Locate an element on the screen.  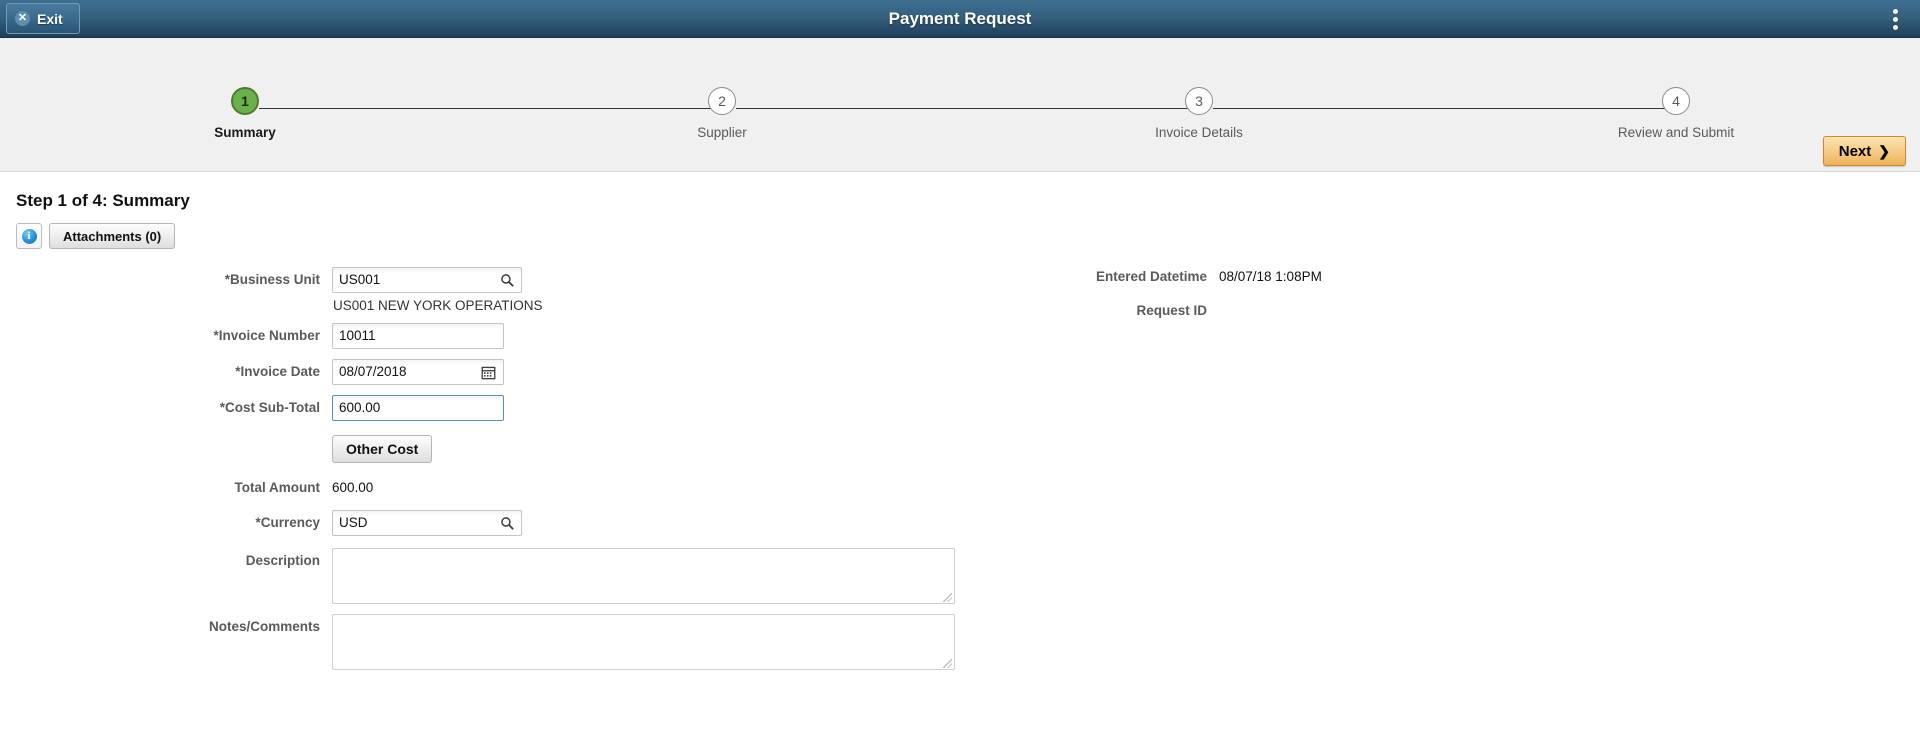
invoice-number-control: 10011 is located at coordinates (418, 336).